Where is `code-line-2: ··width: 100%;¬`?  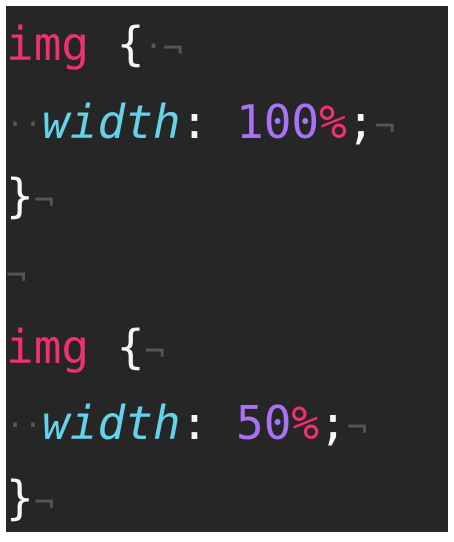
code-line-2: ··width: 100%;¬ is located at coordinates (200, 122).